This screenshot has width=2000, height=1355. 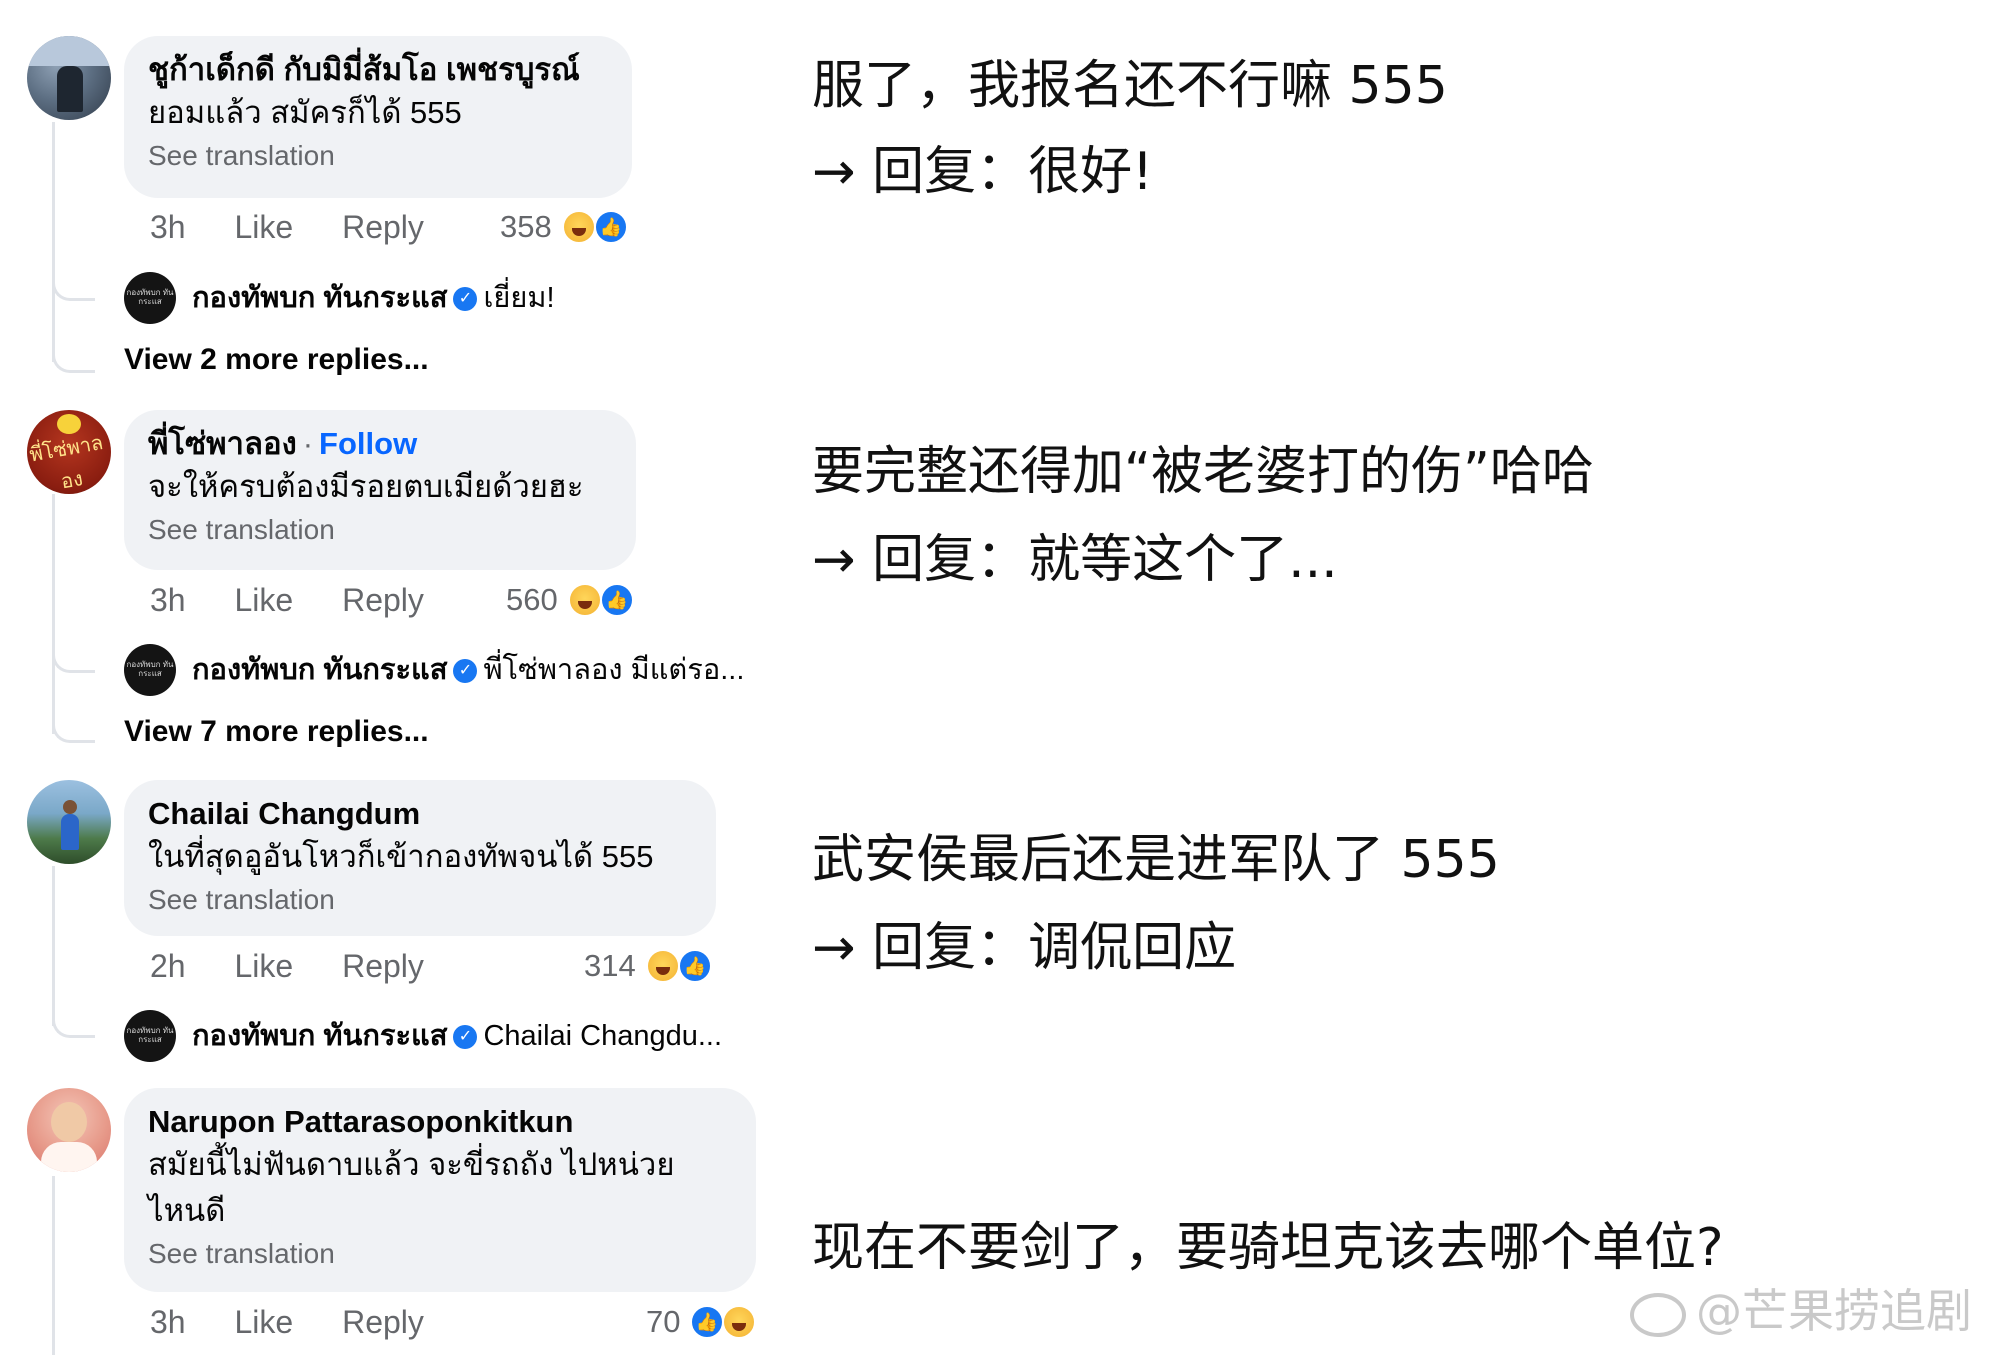 I want to click on watermark: @芒果捞追剧, so click(x=1801, y=1308).